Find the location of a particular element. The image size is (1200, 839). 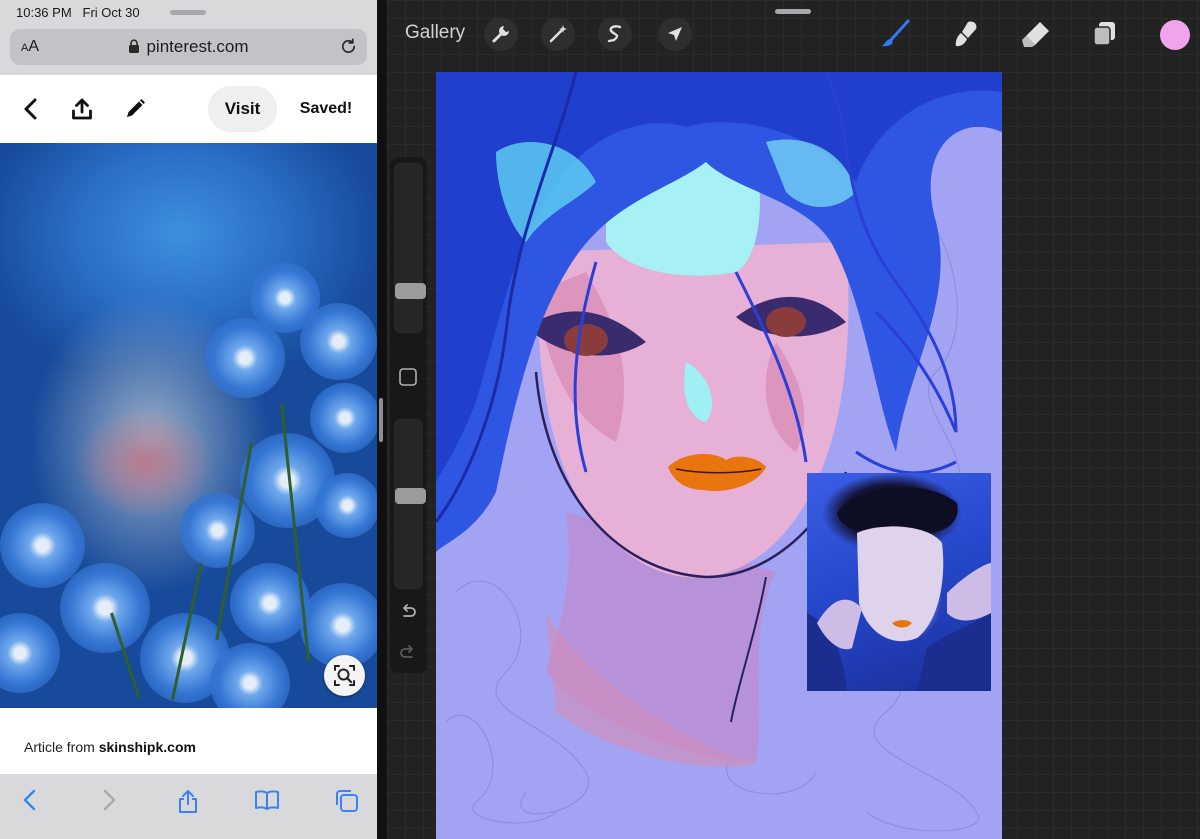

color-picker-button is located at coordinates (1175, 35).